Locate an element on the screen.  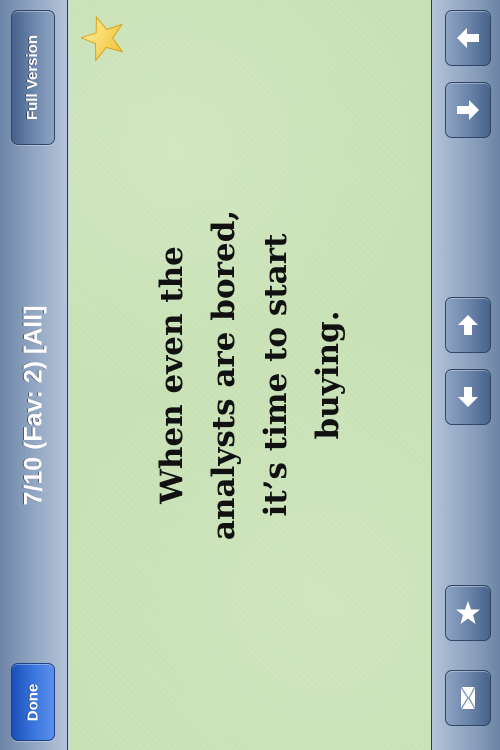
star-icon is located at coordinates (468, 612).